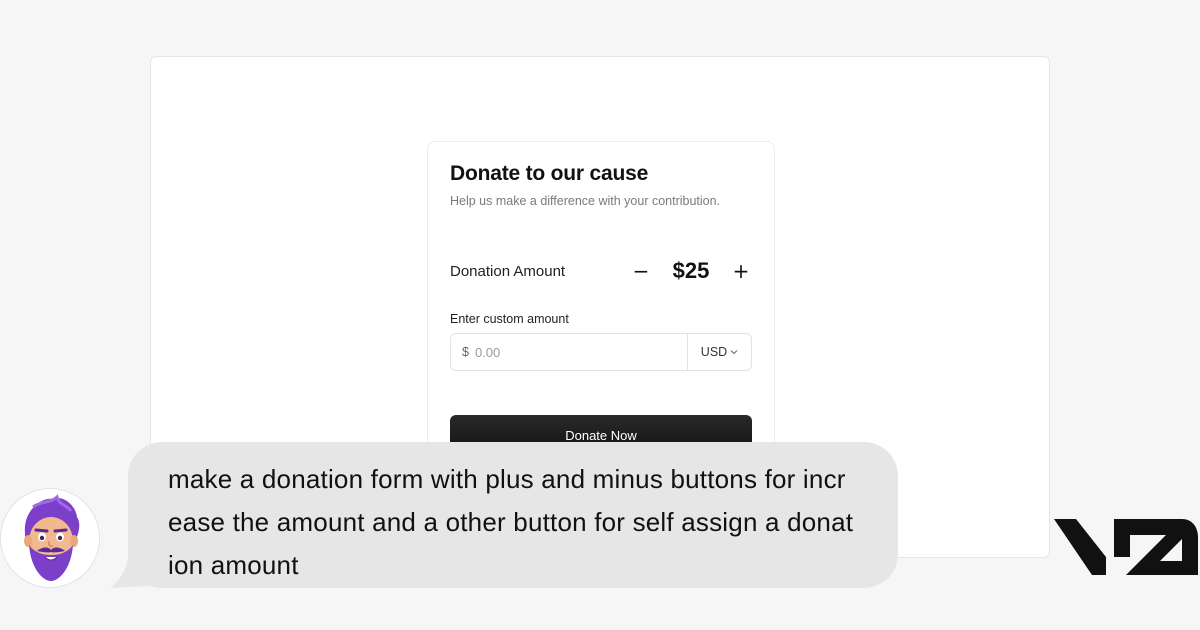  I want to click on plus-icon: +, so click(741, 271).